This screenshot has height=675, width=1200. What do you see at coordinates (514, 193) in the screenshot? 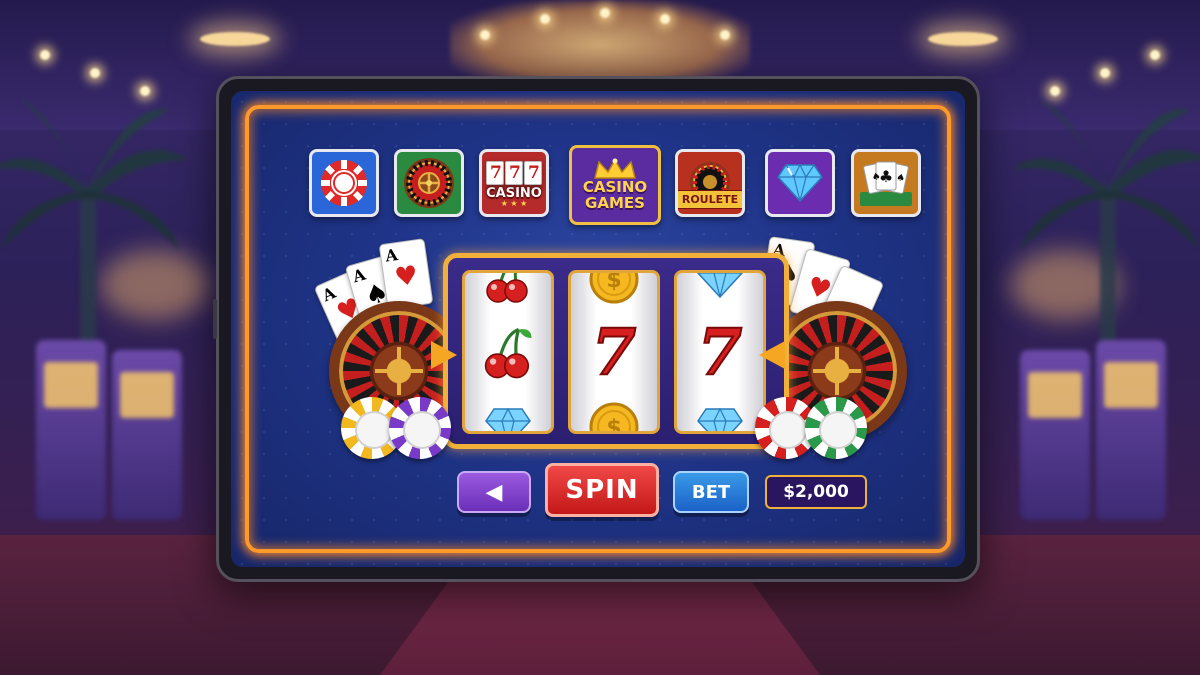
I see `tile-label: CASINO` at bounding box center [514, 193].